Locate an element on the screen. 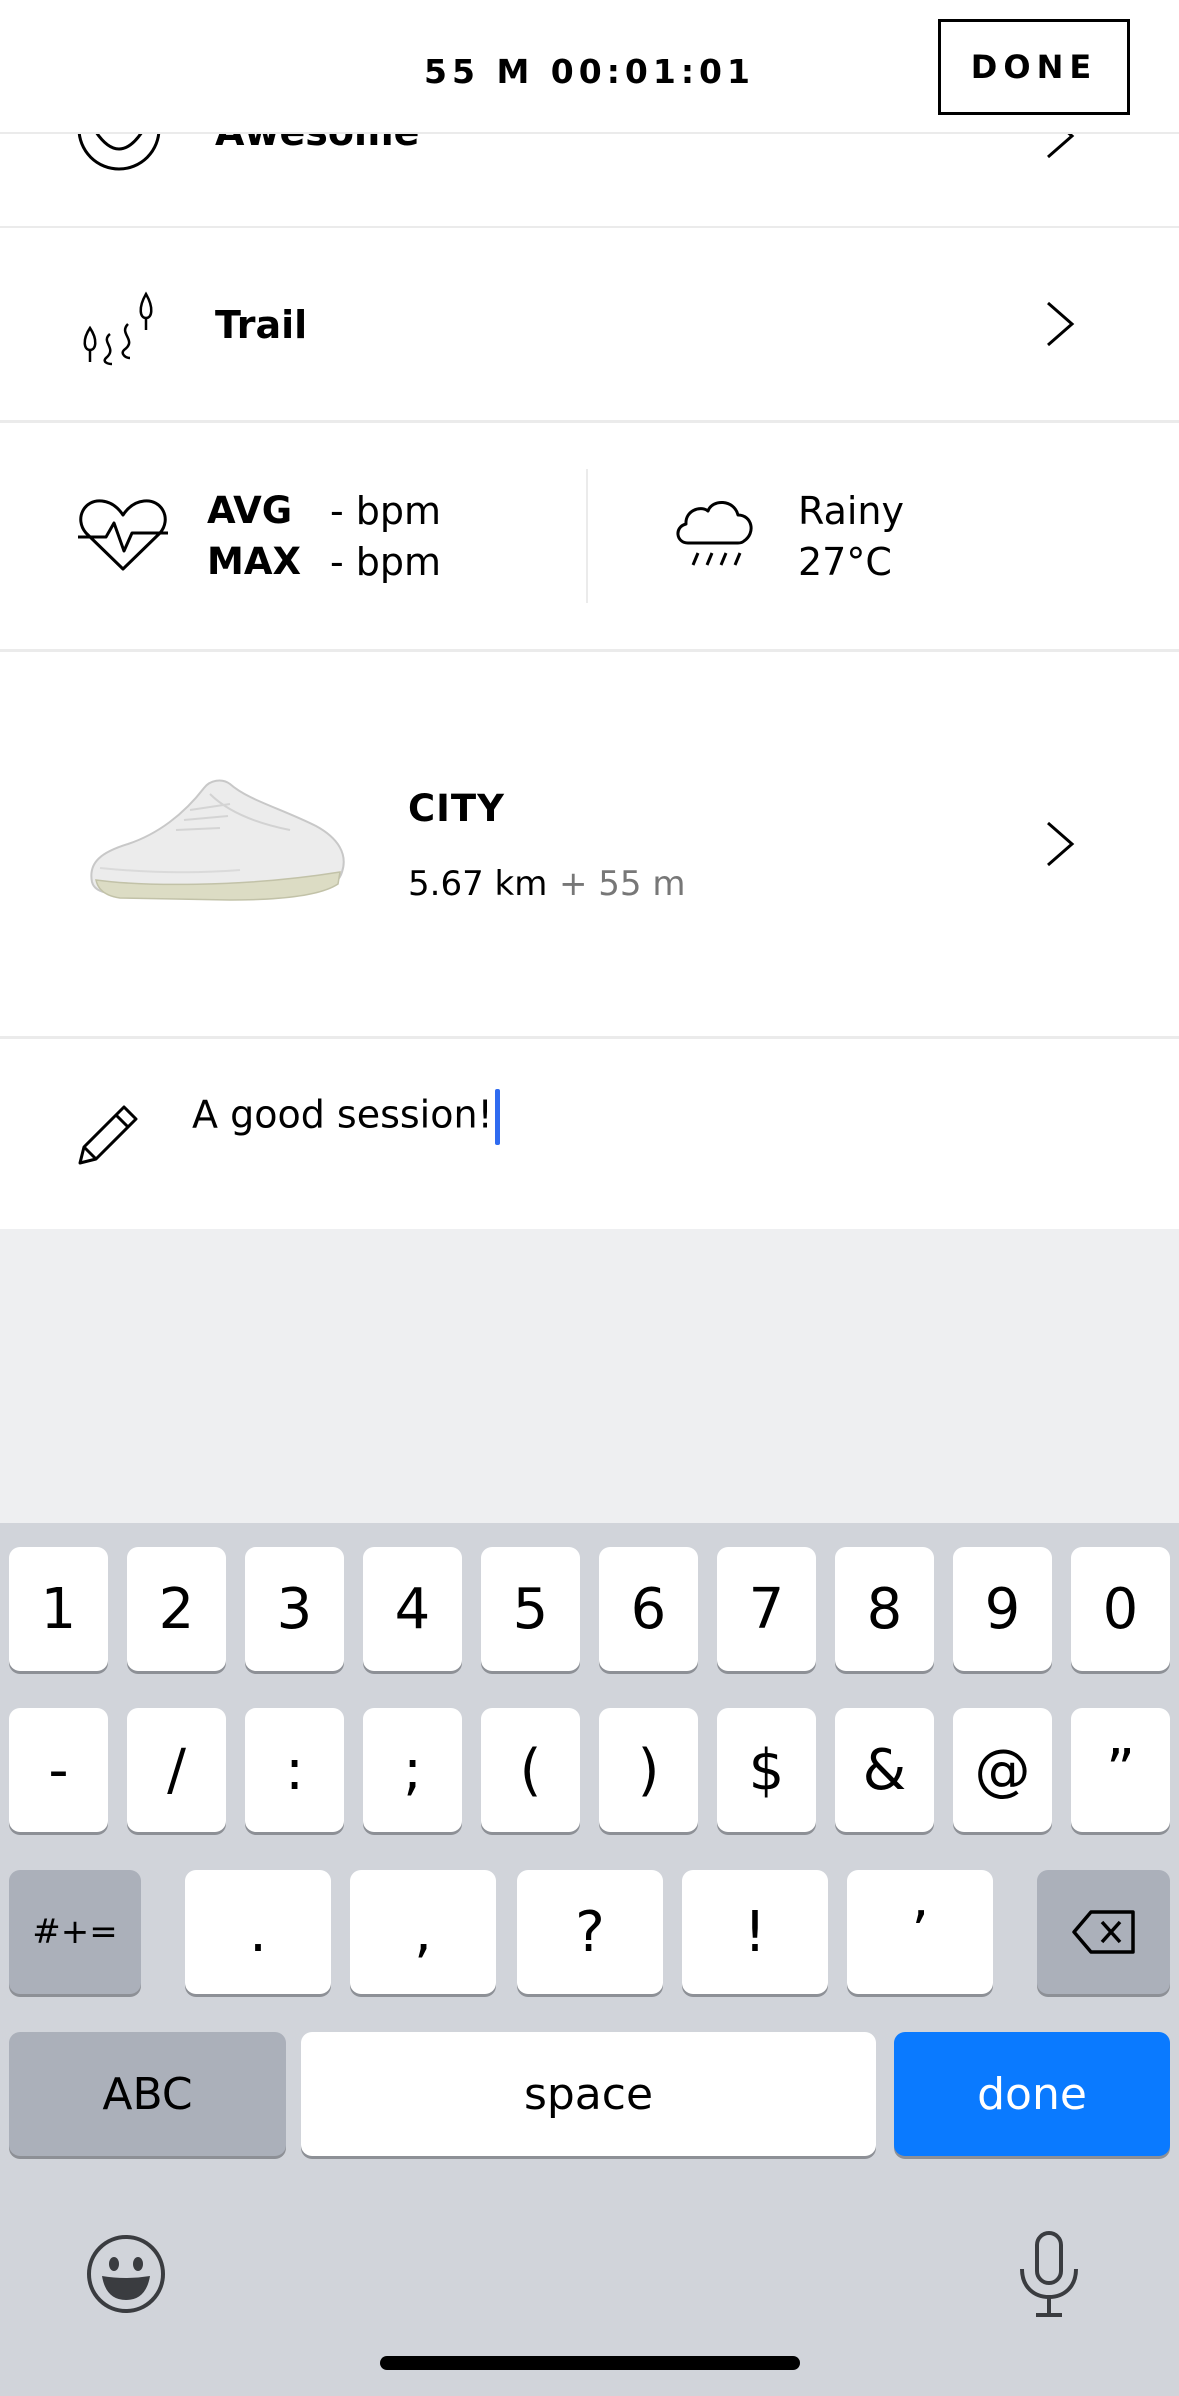 The width and height of the screenshot is (1179, 2396). terrain-label: Trail is located at coordinates (261, 325).